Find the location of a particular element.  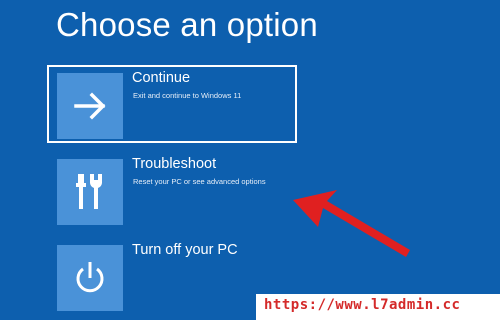

troubleshoot-label: Troubleshoot is located at coordinates (174, 164).